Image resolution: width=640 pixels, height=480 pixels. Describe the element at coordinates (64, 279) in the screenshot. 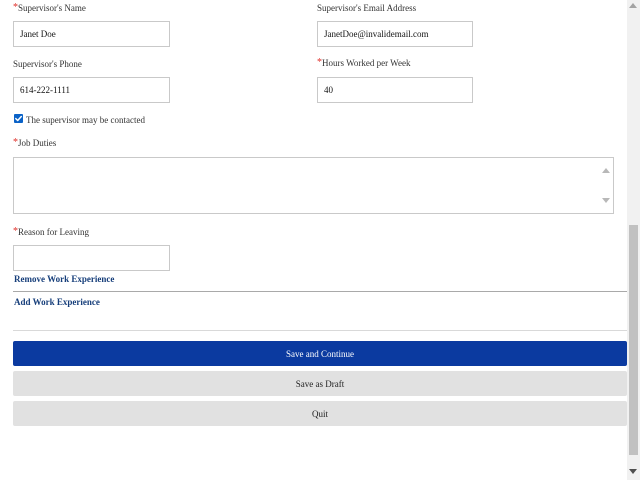

I see `remove-work-experience-link: Remove Work Experience` at that location.